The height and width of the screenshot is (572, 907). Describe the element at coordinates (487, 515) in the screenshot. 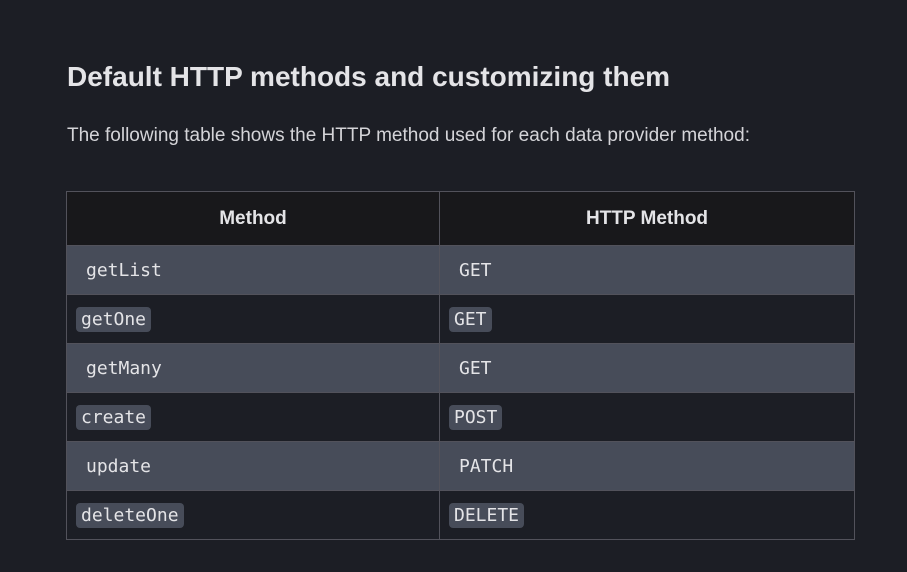

I see `http-code: DELETE` at that location.